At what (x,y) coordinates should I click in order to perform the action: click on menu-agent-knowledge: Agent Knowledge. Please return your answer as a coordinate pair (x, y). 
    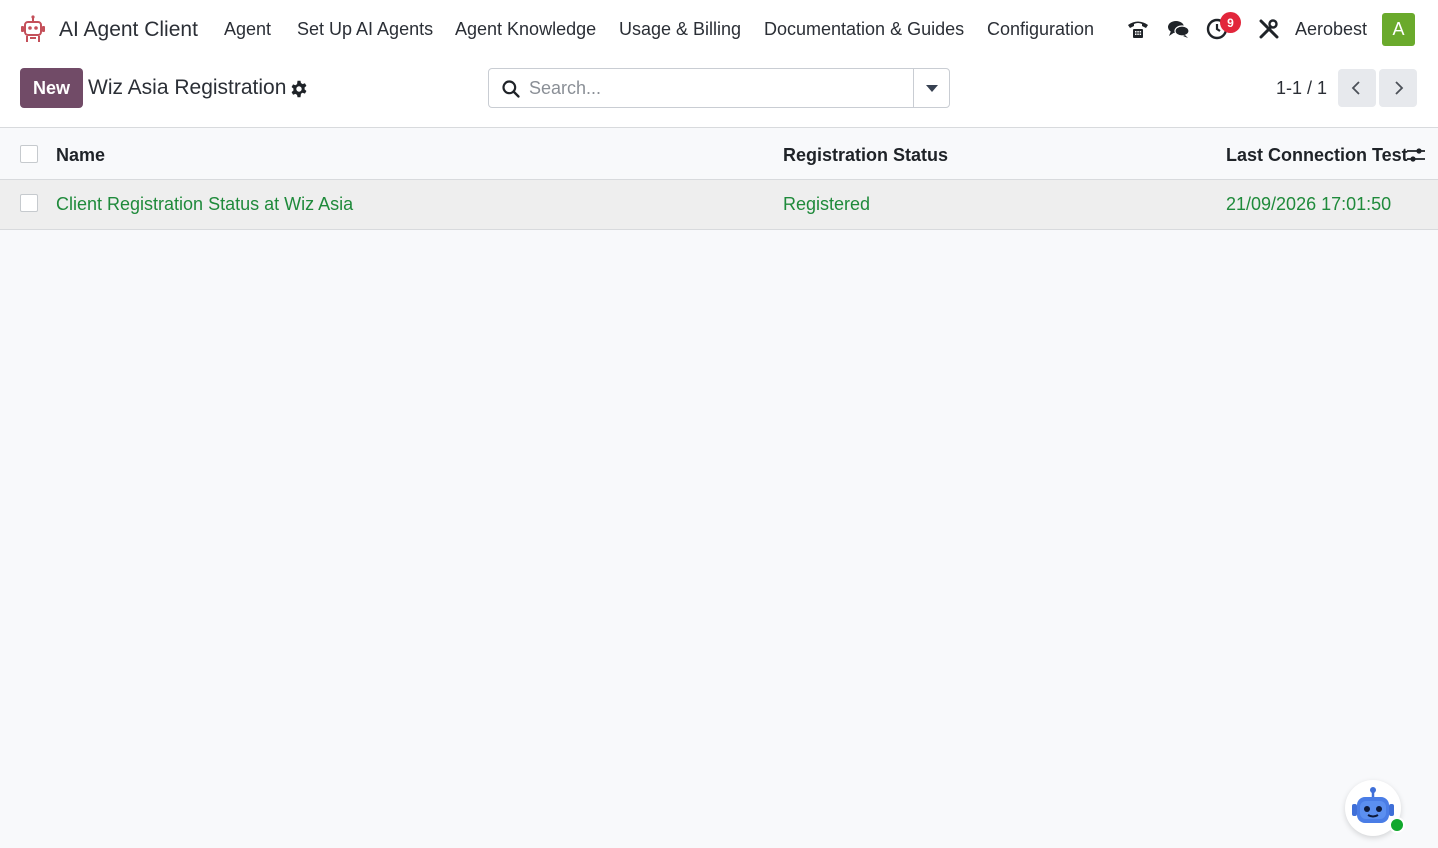
    Looking at the image, I should click on (525, 29).